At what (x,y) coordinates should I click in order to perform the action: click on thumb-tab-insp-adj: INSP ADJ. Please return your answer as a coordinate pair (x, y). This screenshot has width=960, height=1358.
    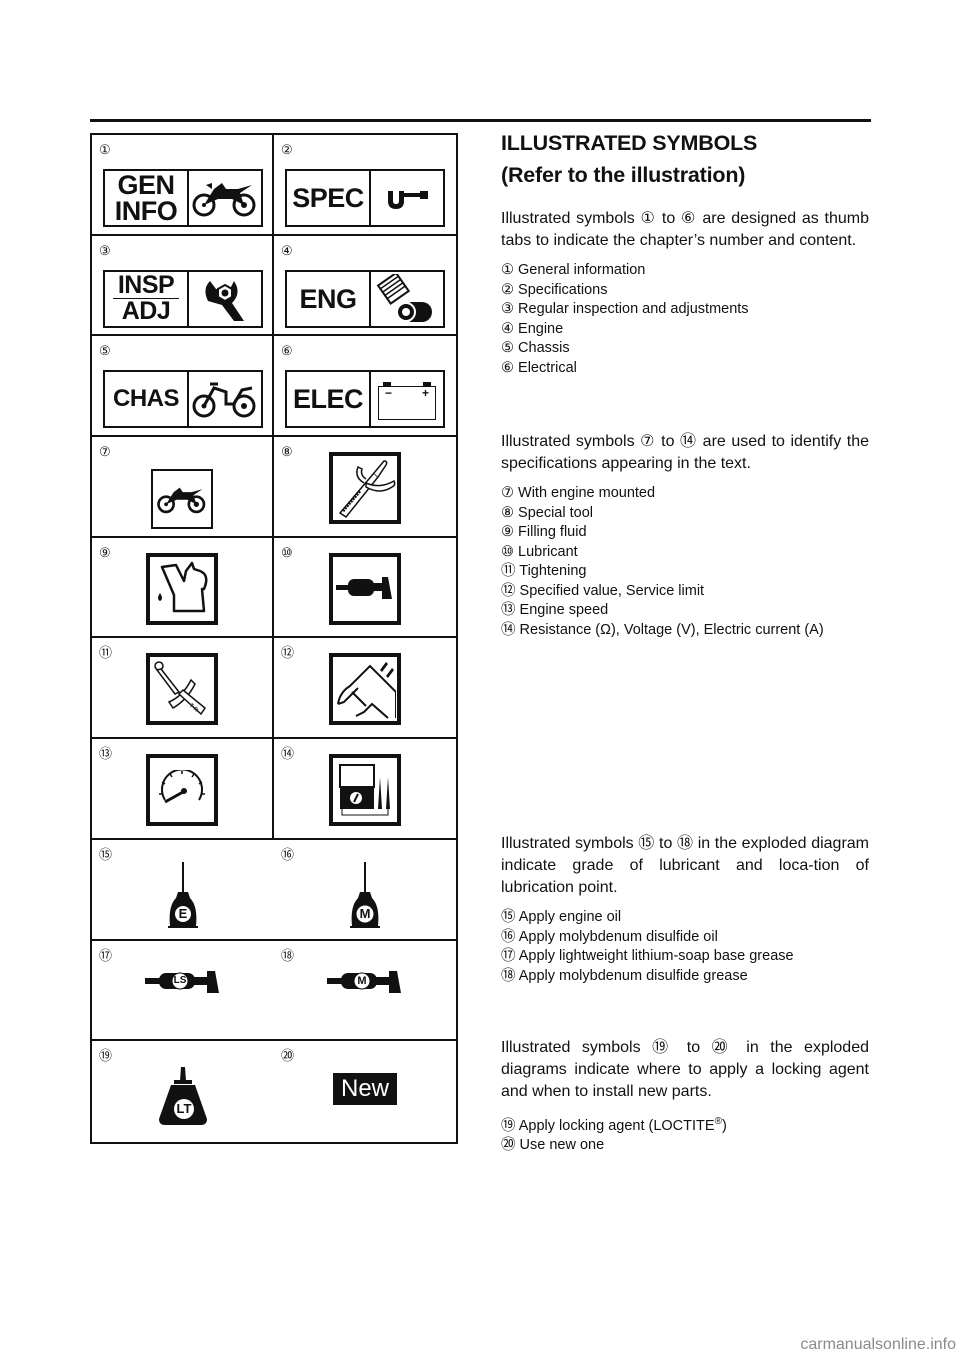
    Looking at the image, I should click on (183, 298).